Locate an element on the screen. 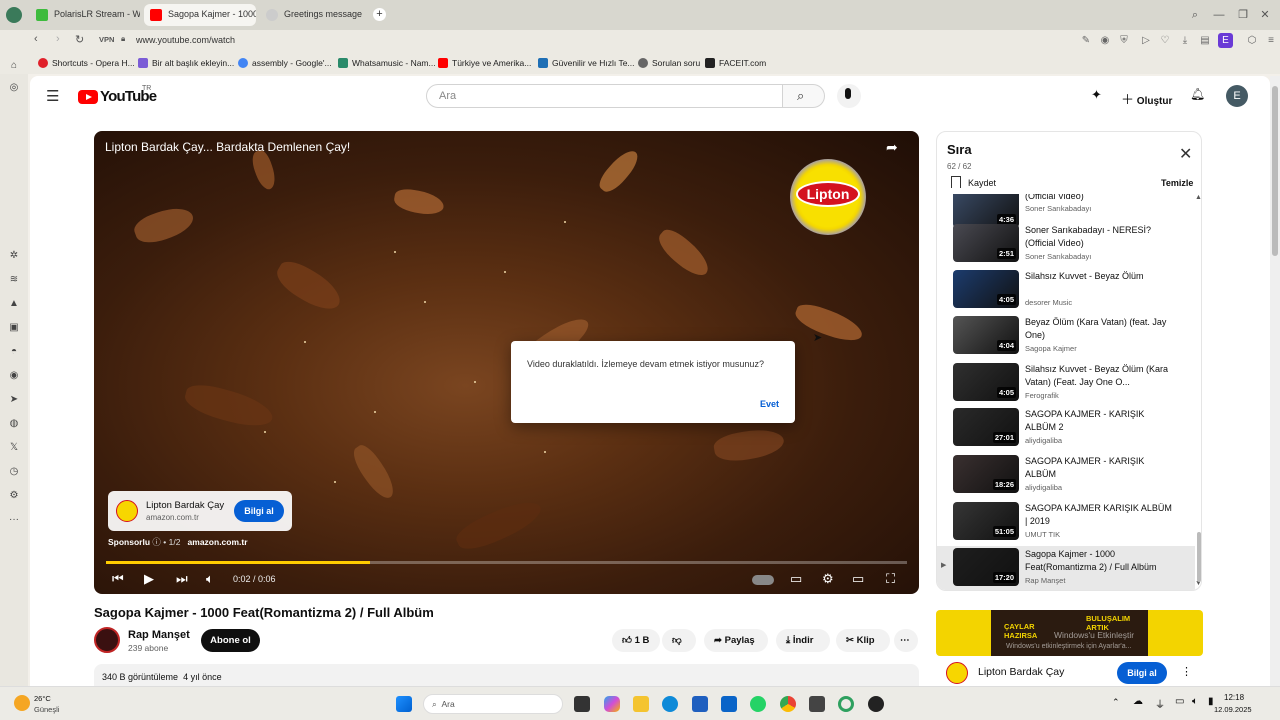  edit-icon: ✎ is located at coordinates (1086, 41).